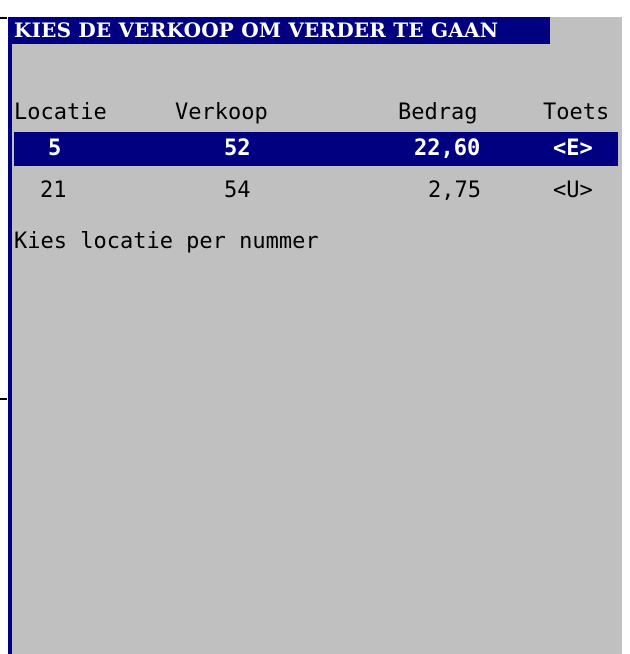 This screenshot has width=630, height=654. I want to click on cell-key: <E>, so click(573, 148).